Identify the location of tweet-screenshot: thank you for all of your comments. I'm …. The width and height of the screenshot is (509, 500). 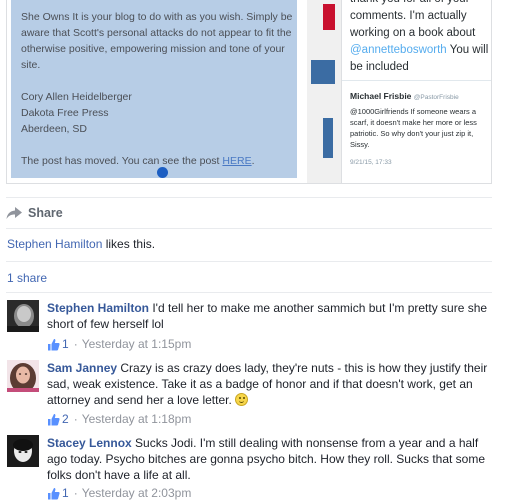
(416, 91).